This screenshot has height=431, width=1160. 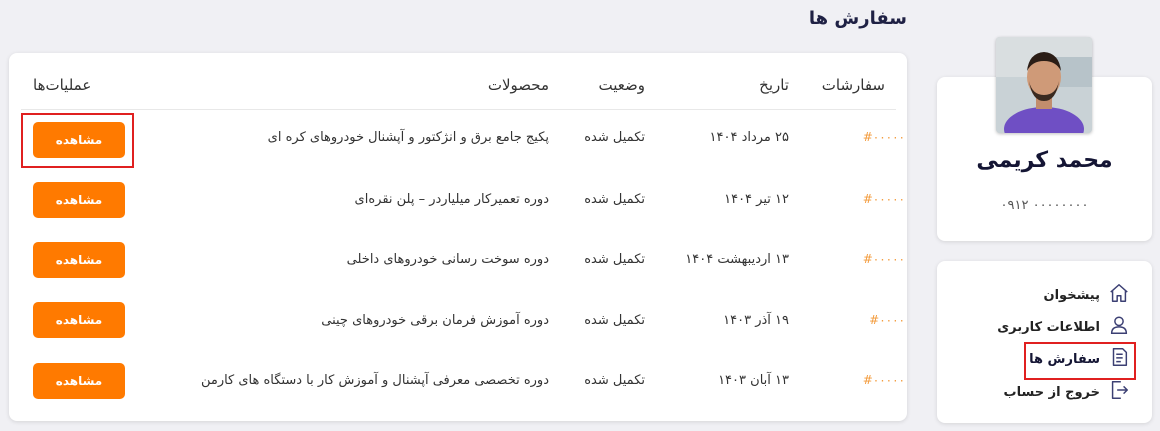 I want to click on header-orders: سفارشات, so click(x=853, y=85).